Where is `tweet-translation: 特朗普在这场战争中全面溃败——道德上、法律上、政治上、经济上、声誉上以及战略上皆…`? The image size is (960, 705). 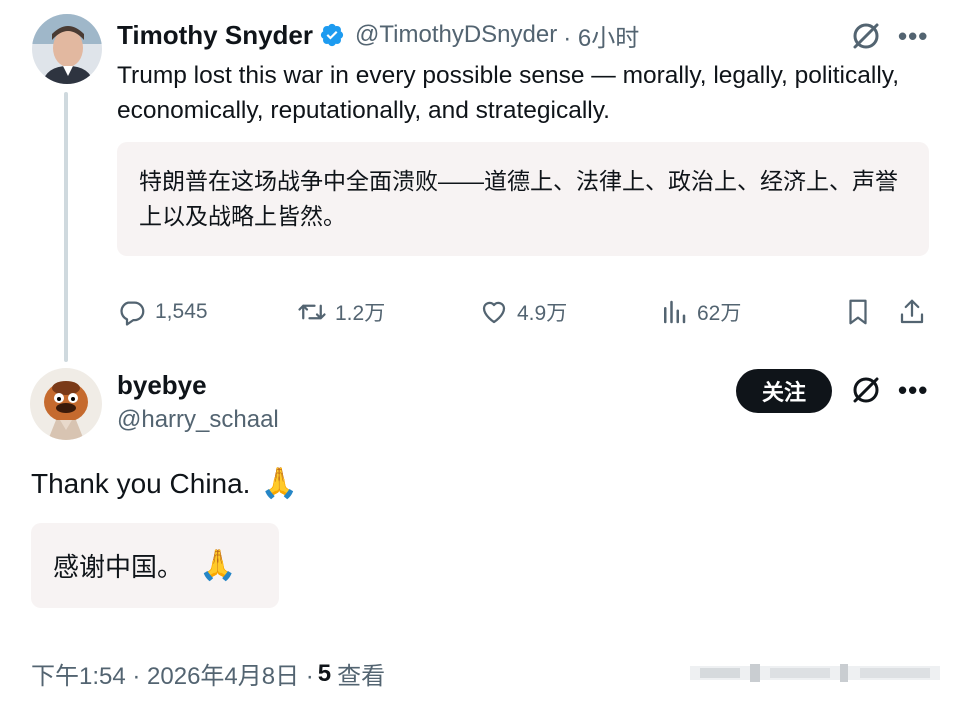 tweet-translation: 特朗普在这场战争中全面溃败——道德上、法律上、政治上、经济上、声誉上以及战略上皆… is located at coordinates (523, 199).